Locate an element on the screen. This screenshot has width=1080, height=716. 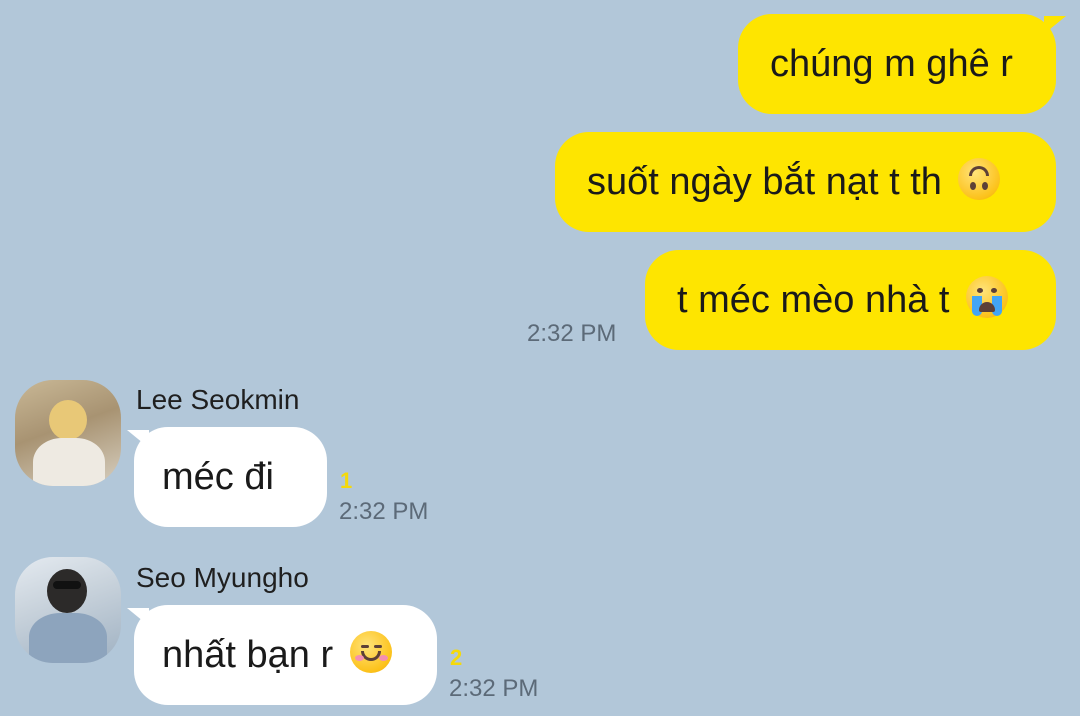
message-text: chúng m ghê r is located at coordinates (891, 64).